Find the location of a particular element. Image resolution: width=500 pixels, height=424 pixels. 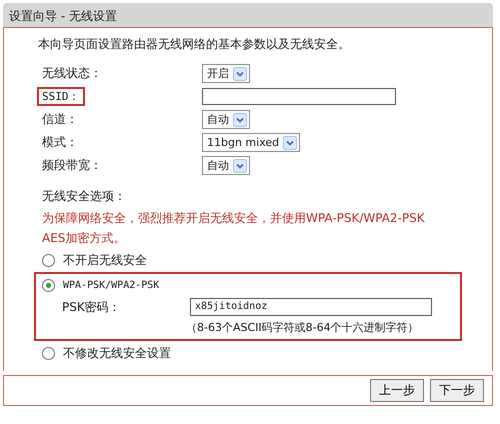

field-label: 模式： is located at coordinates (60, 142).